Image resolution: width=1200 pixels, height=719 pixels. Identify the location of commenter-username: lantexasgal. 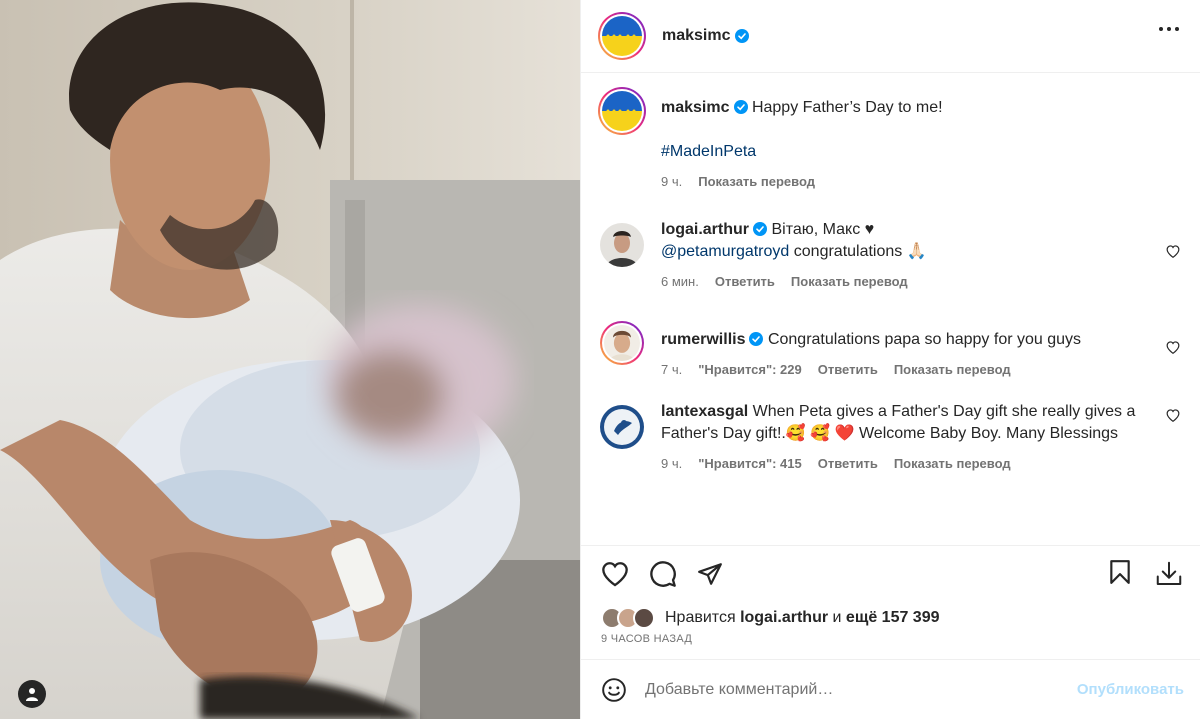
(704, 411).